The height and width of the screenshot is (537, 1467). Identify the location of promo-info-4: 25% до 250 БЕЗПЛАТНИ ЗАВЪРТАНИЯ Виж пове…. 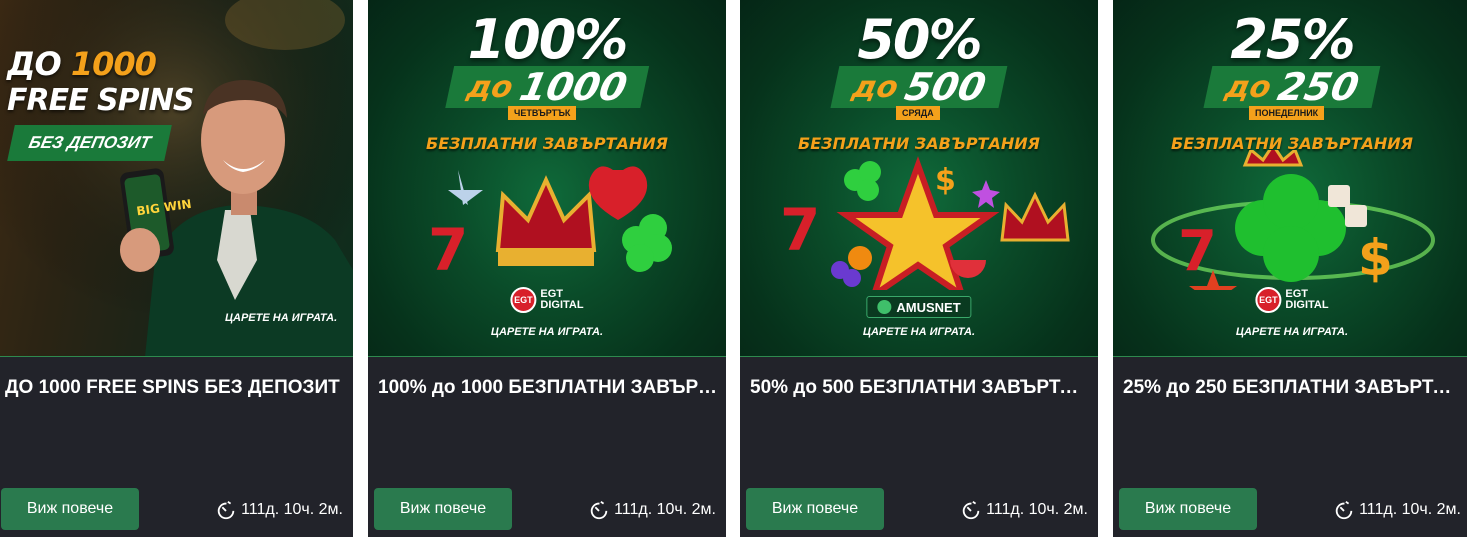
(1290, 447).